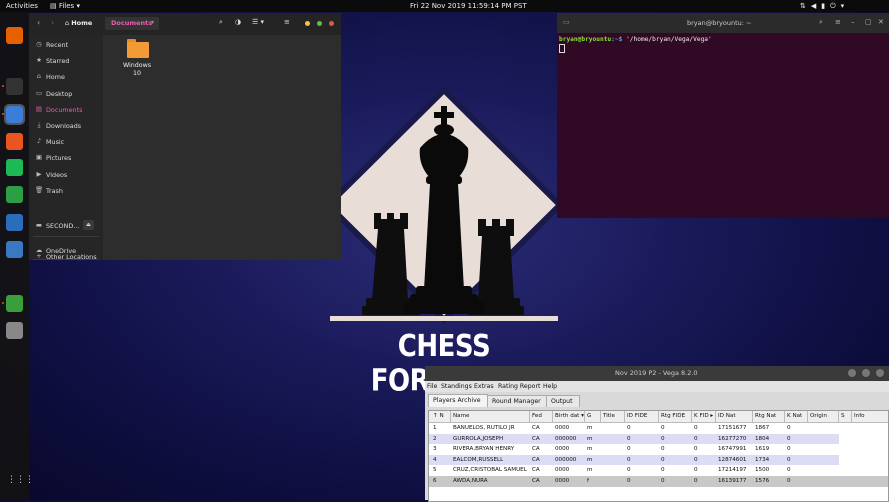 Image resolution: width=889 pixels, height=502 pixels. Describe the element at coordinates (78, 23) in the screenshot. I see `breadcrumb-home: ⌂ Home` at that location.